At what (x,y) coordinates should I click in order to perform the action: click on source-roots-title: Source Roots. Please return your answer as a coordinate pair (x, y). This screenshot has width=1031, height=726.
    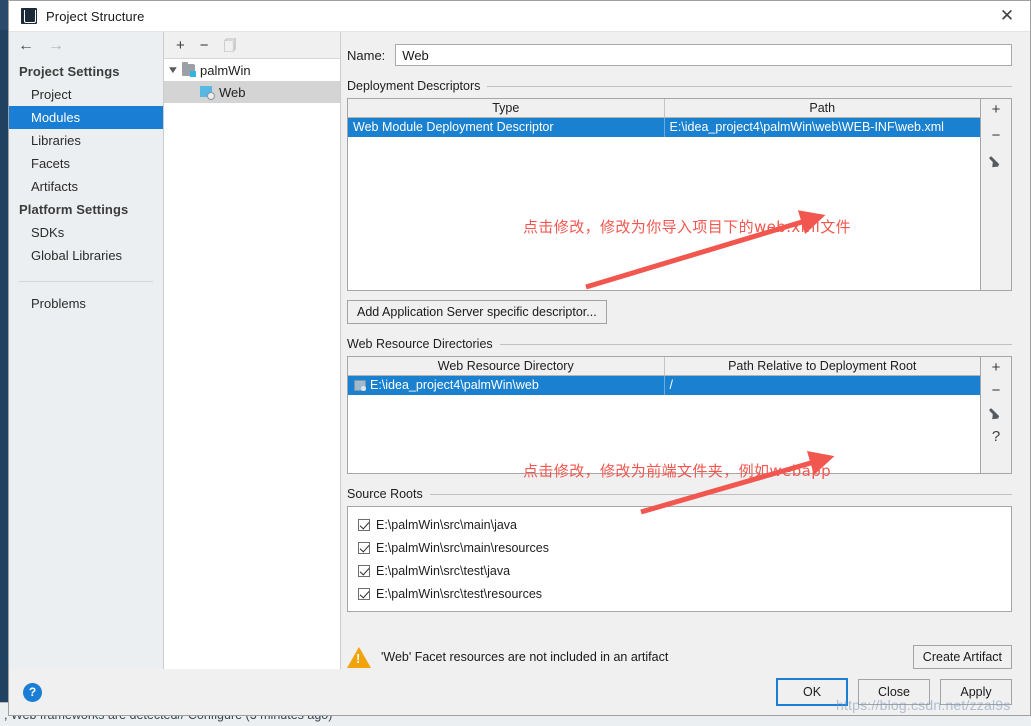
    Looking at the image, I should click on (679, 494).